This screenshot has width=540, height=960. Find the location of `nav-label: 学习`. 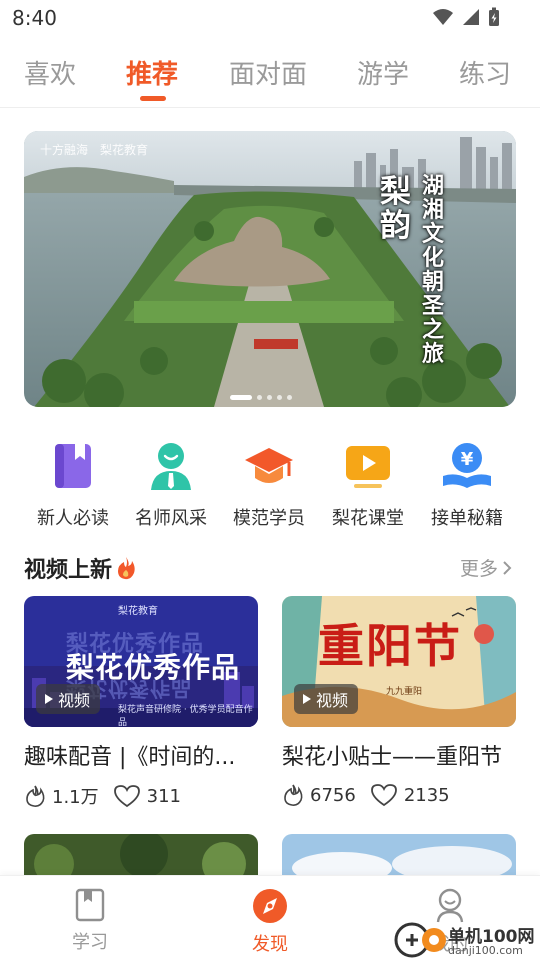

nav-label: 学习 is located at coordinates (90, 942).